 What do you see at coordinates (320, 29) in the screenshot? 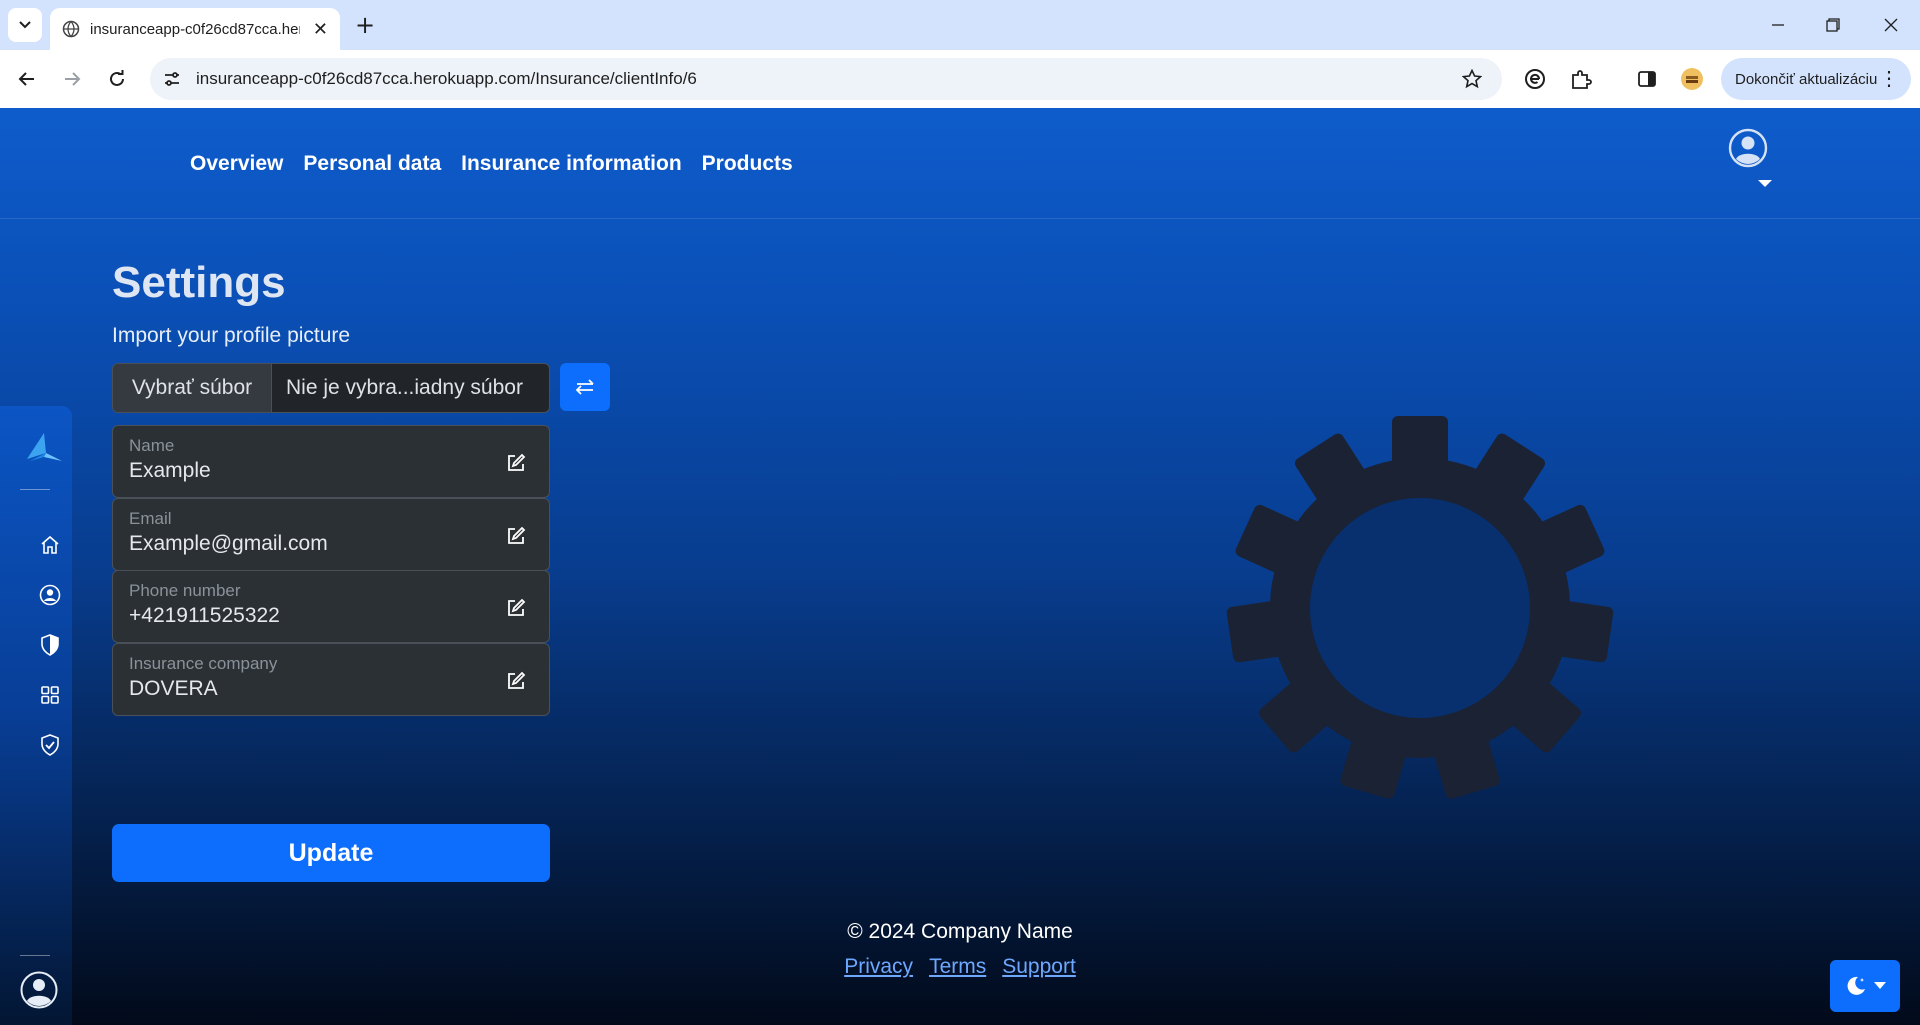
I see `tab-close-icon: ✕` at bounding box center [320, 29].